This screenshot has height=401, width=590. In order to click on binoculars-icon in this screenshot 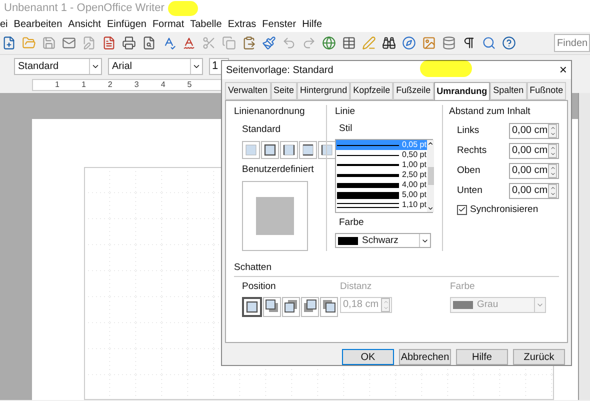, I will do `click(389, 43)`.